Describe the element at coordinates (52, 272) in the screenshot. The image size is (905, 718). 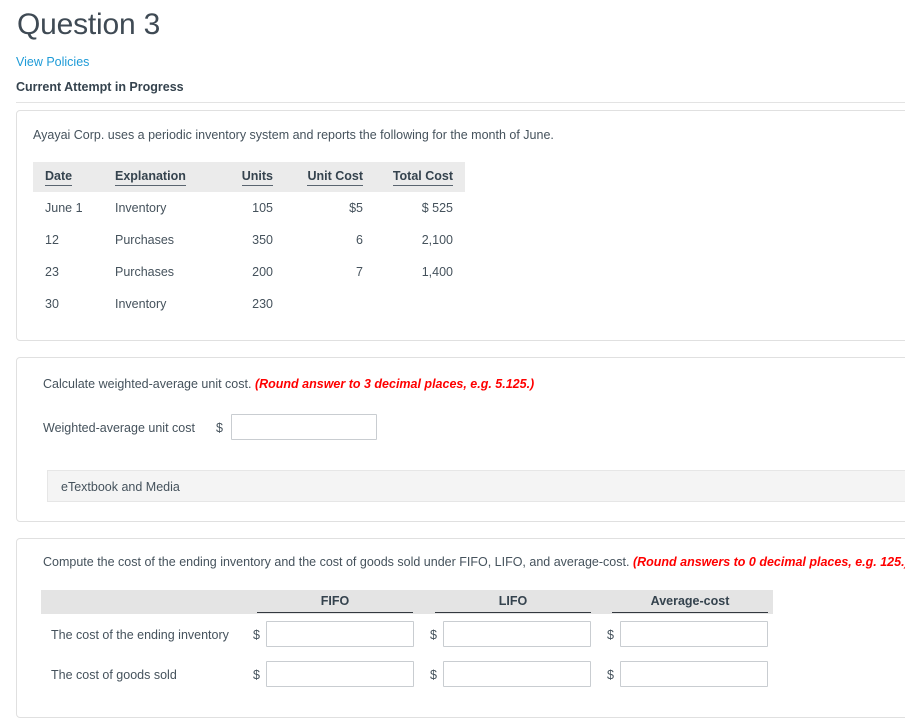
I see `cell-date: 23` at that location.